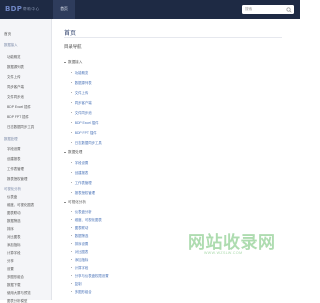 The image size is (320, 303). I want to click on toc-link-label: 维度、可视化图表, so click(88, 220).